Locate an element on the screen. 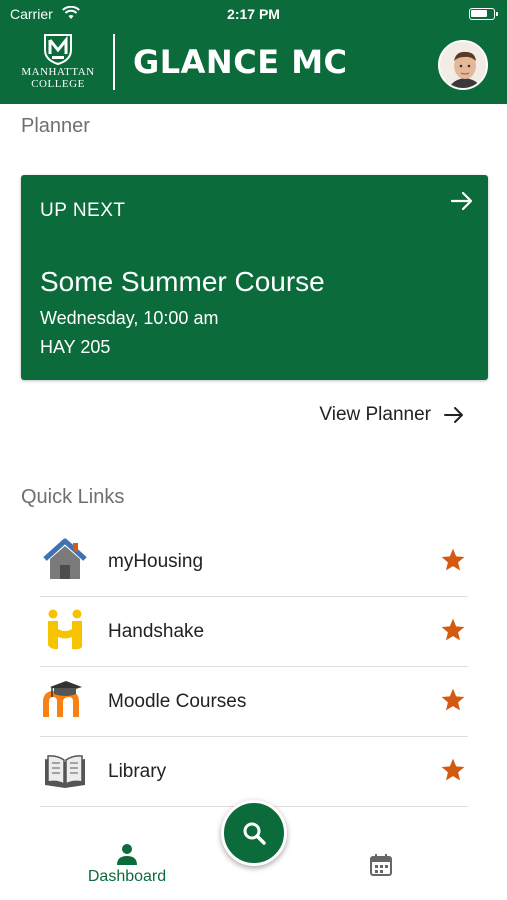 Image resolution: width=507 pixels, height=900 pixels. college-name-line1: MANHATTAN is located at coordinates (58, 72).